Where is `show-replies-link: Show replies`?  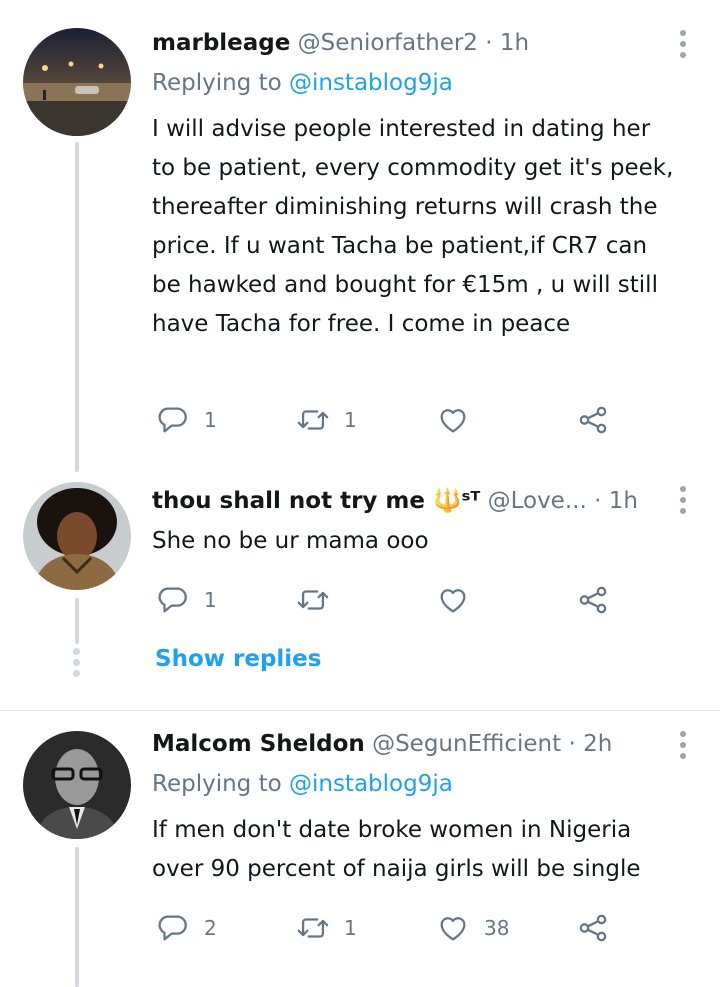
show-replies-link: Show replies is located at coordinates (238, 659).